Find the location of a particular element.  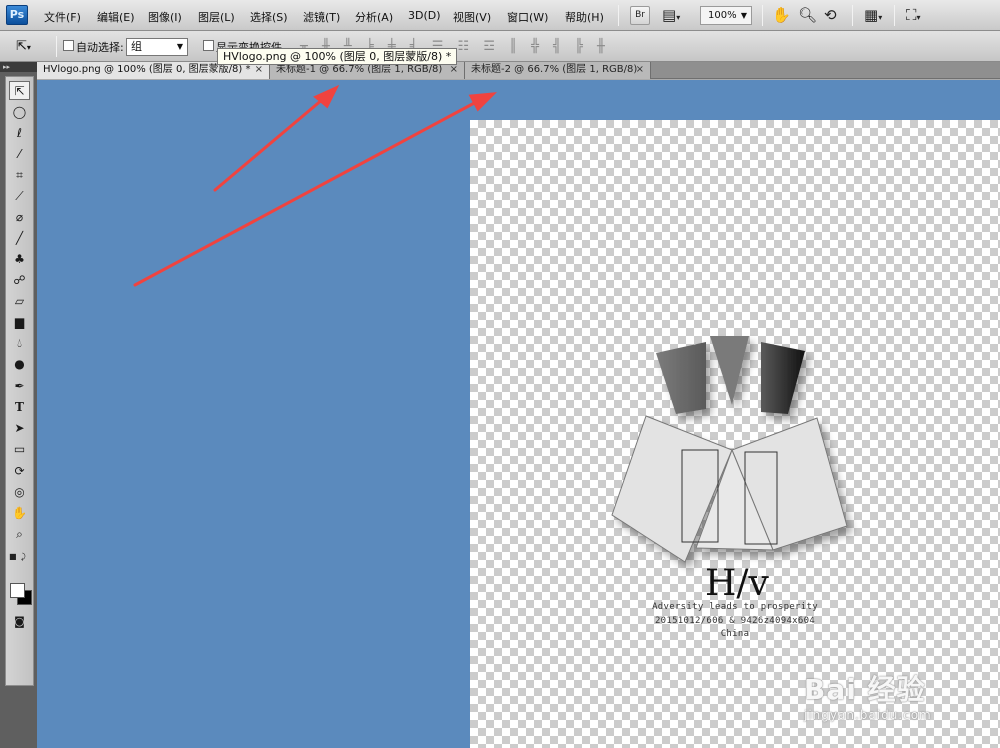

annotation-arrows is located at coordinates (315, 185).